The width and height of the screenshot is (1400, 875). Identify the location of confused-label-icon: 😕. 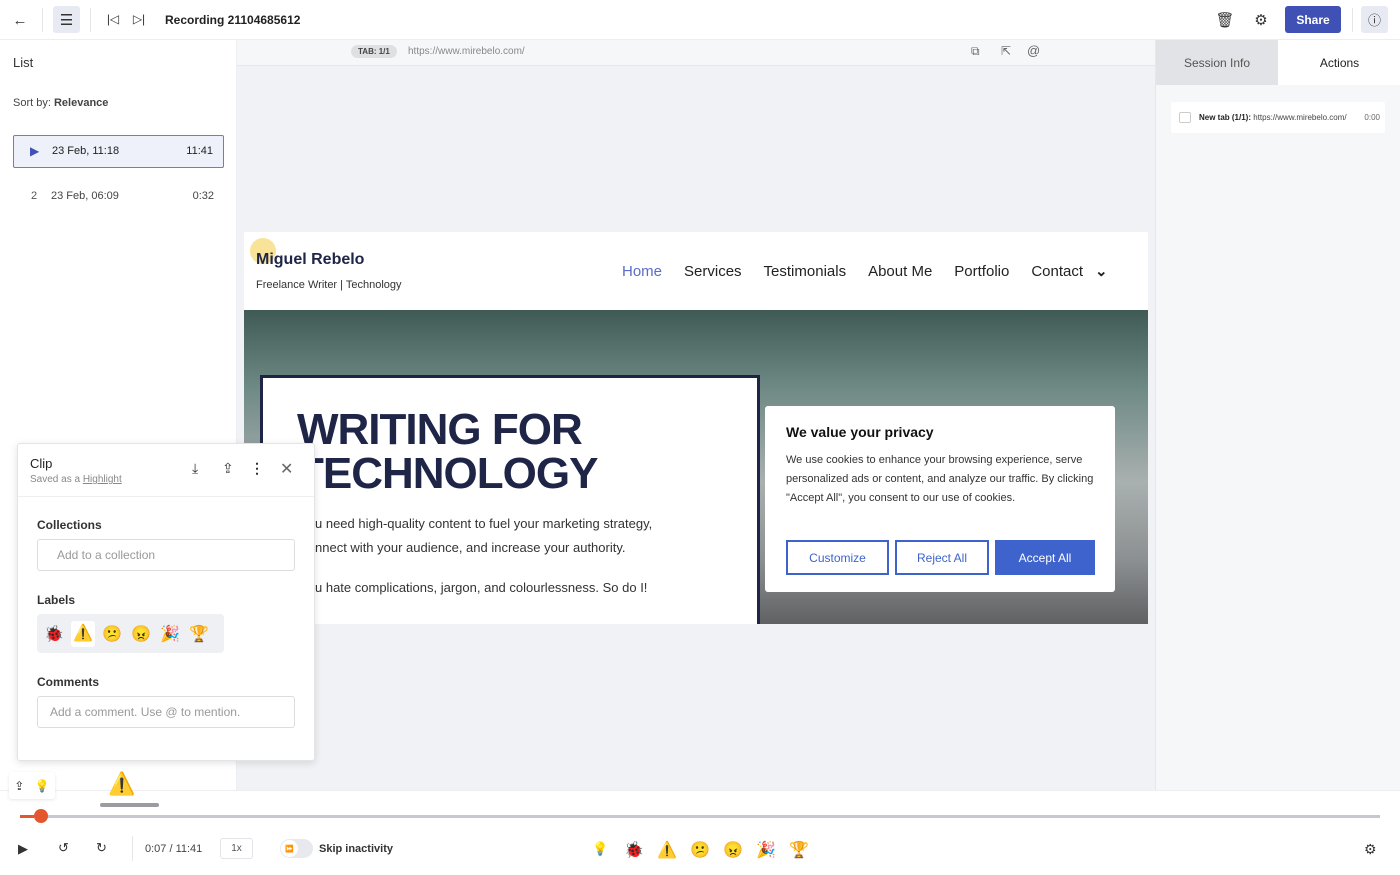
(112, 634).